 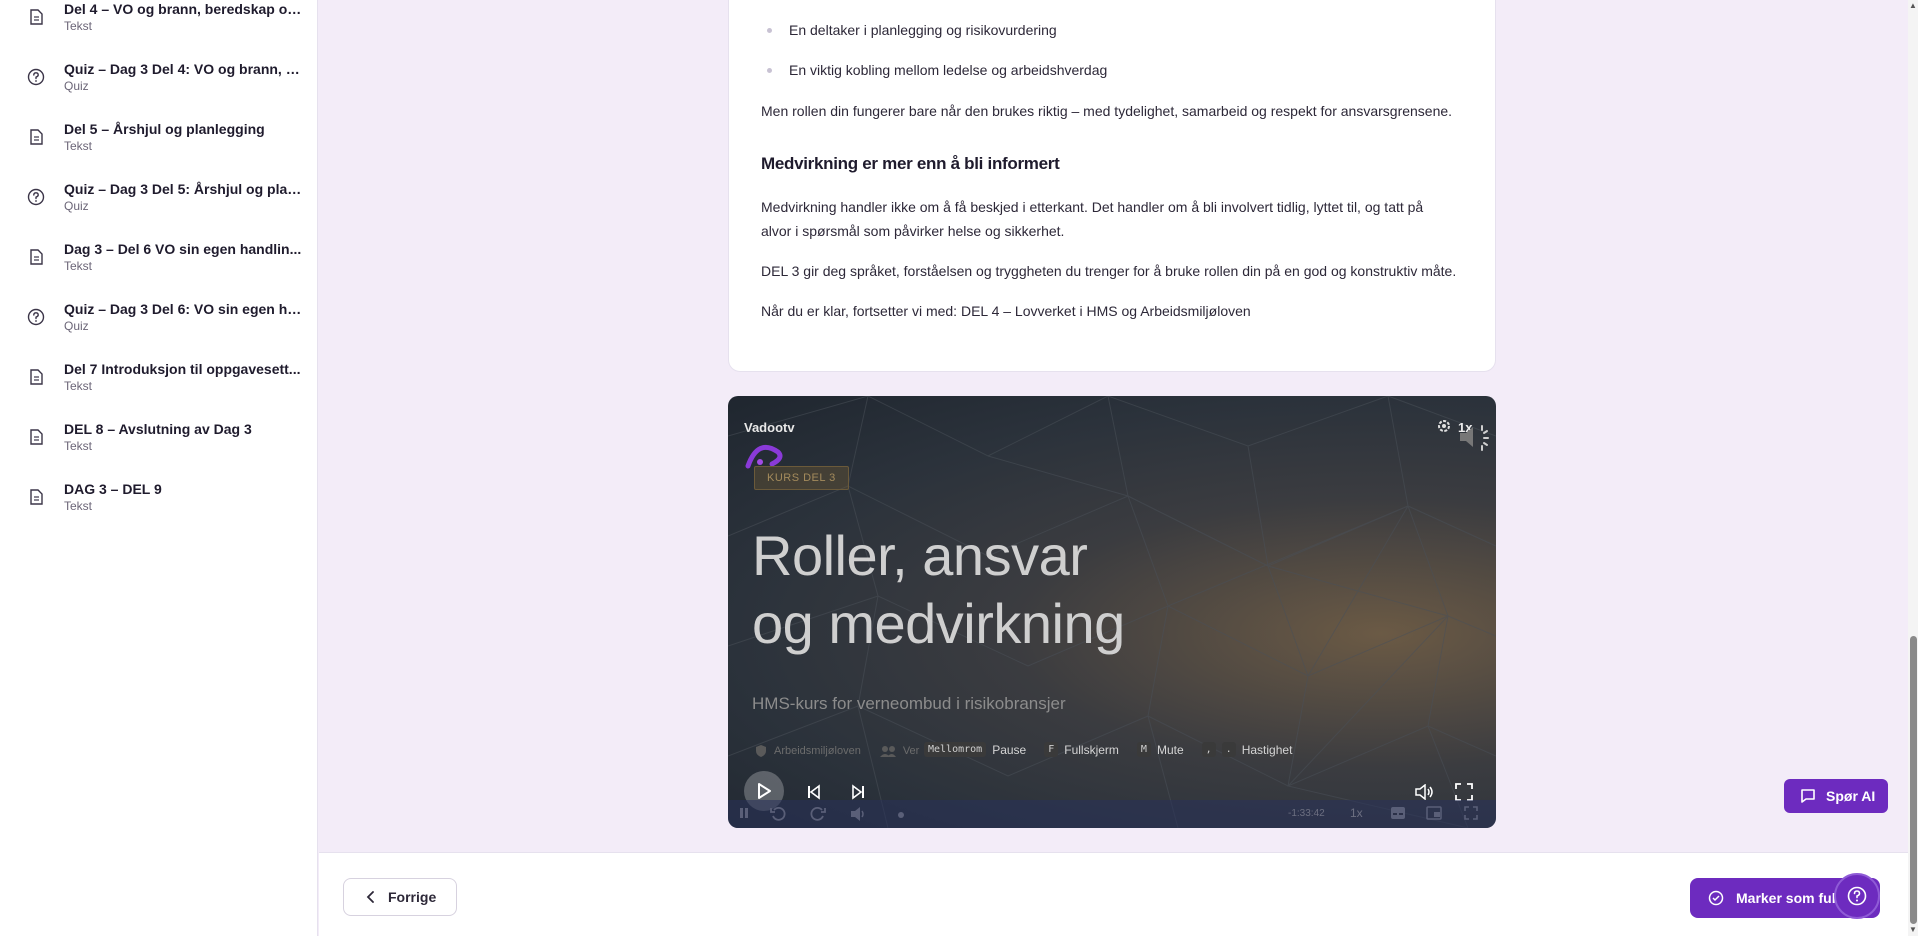 What do you see at coordinates (1913, 6) in the screenshot?
I see `scroll-up-arrow: ▲` at bounding box center [1913, 6].